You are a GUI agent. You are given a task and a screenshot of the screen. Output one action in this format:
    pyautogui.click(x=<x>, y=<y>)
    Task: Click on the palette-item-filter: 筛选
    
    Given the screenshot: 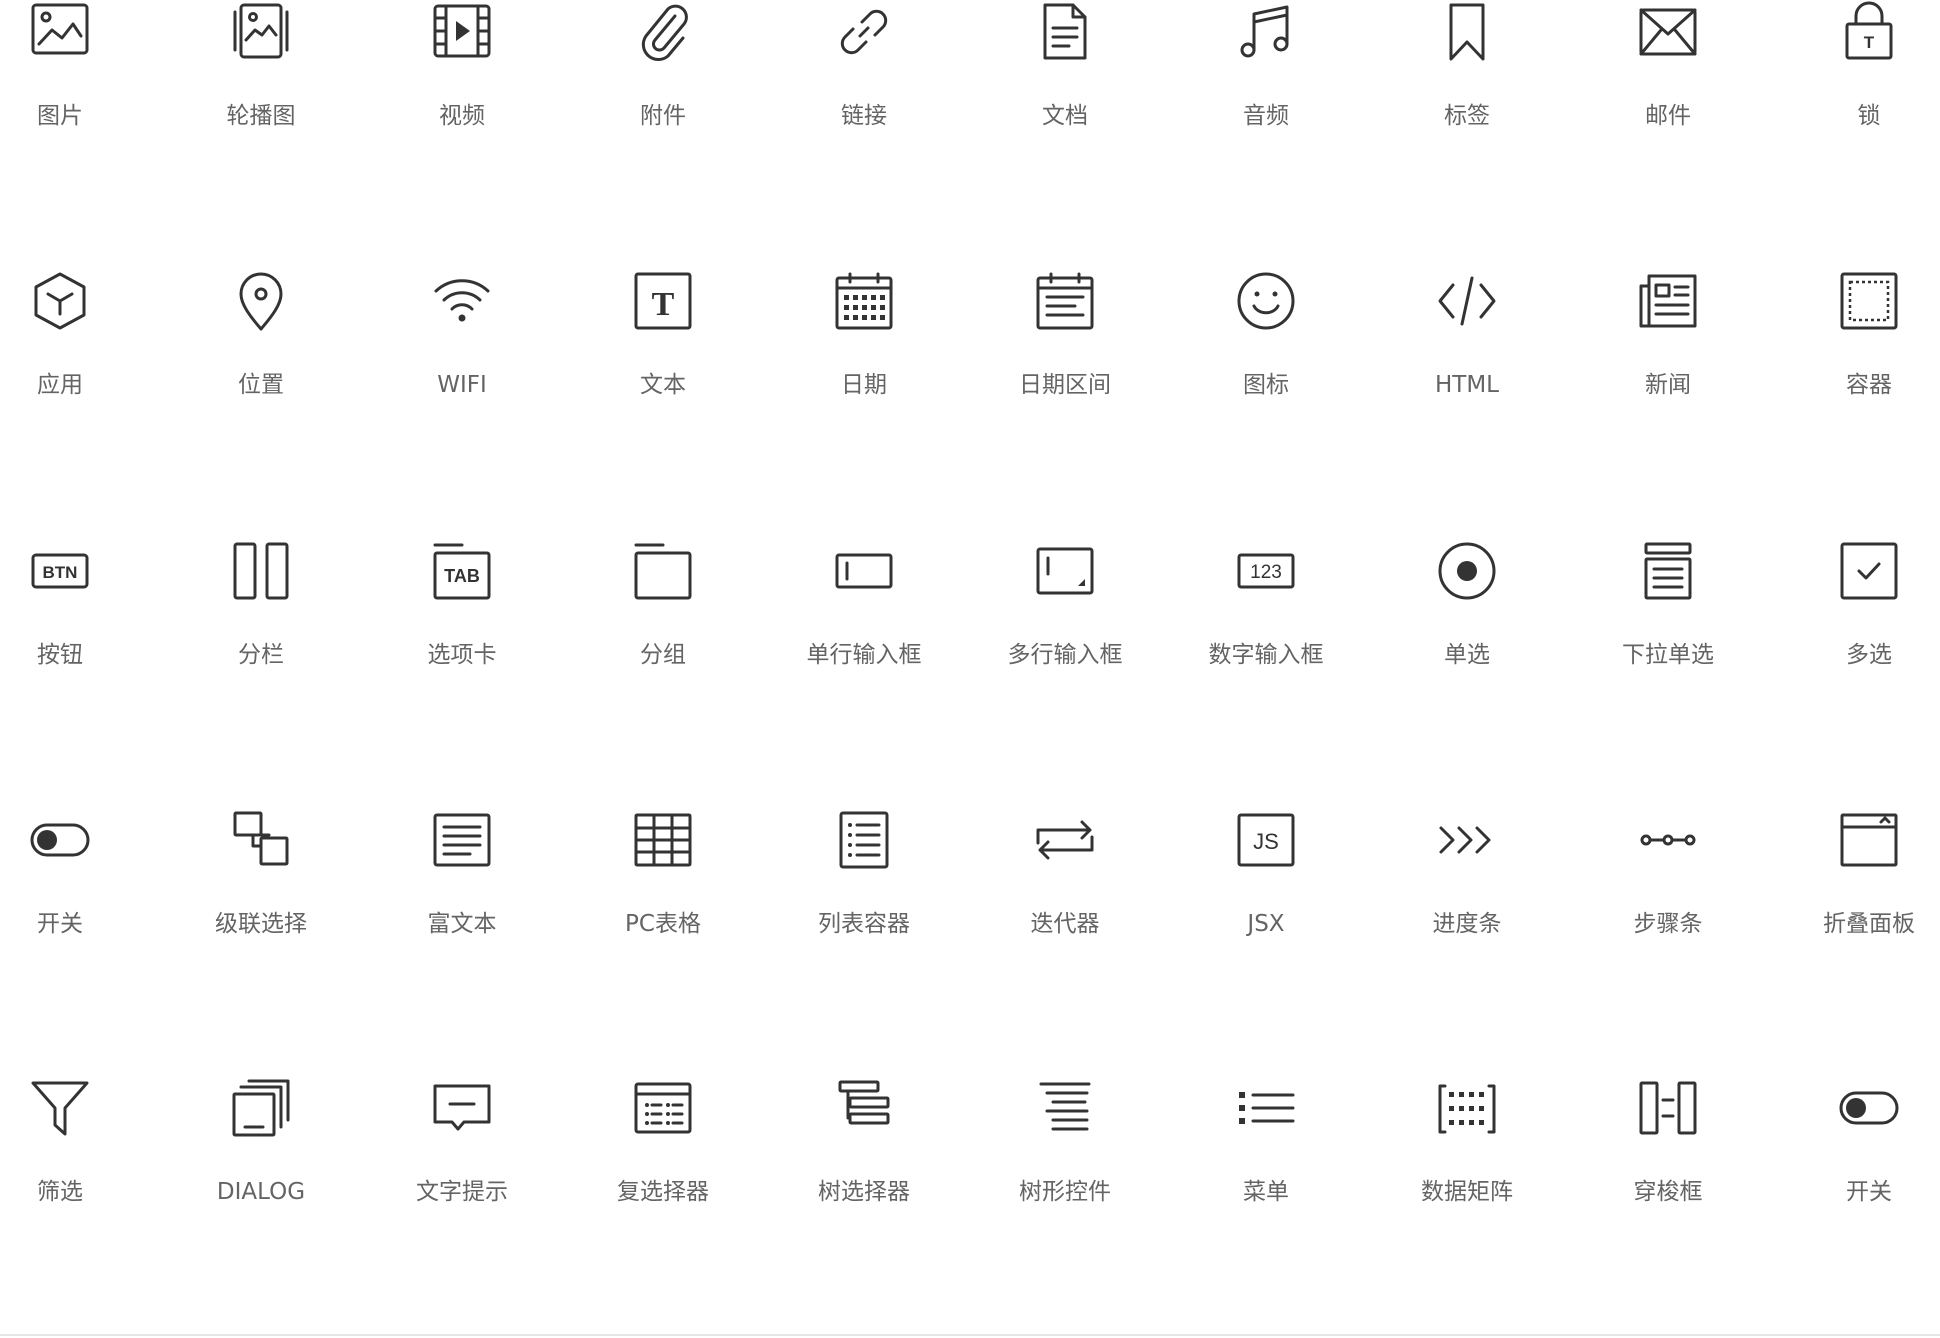 What is the action you would take?
    pyautogui.click(x=80, y=1176)
    